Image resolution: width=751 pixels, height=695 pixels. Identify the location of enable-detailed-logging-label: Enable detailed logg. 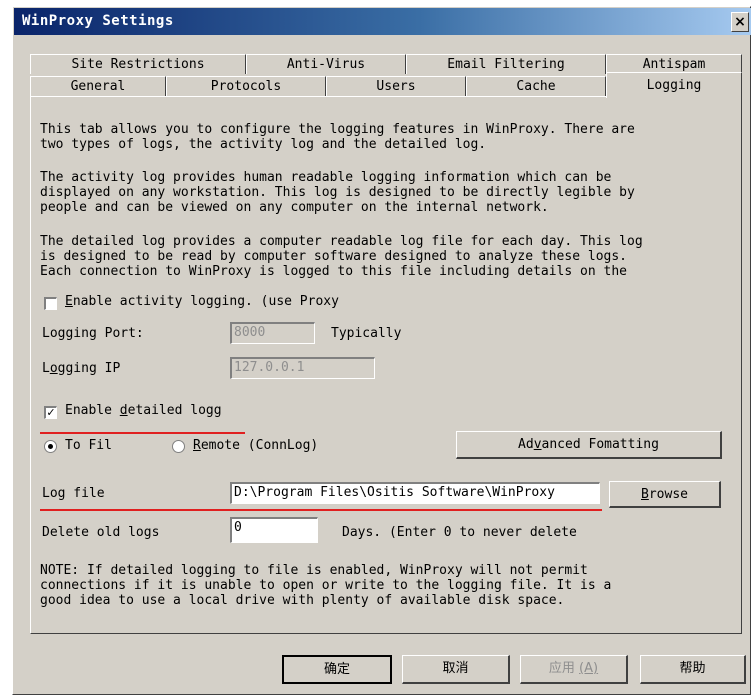
(143, 410).